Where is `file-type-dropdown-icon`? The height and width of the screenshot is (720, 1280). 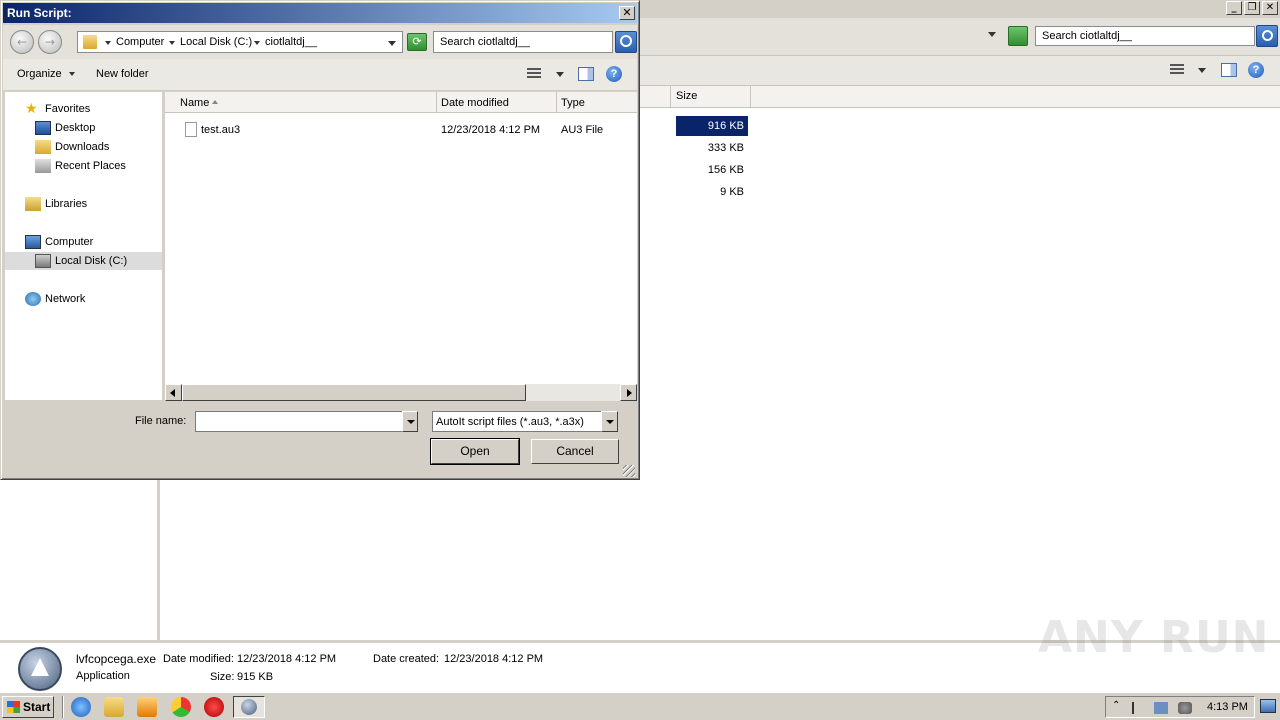 file-type-dropdown-icon is located at coordinates (609, 421).